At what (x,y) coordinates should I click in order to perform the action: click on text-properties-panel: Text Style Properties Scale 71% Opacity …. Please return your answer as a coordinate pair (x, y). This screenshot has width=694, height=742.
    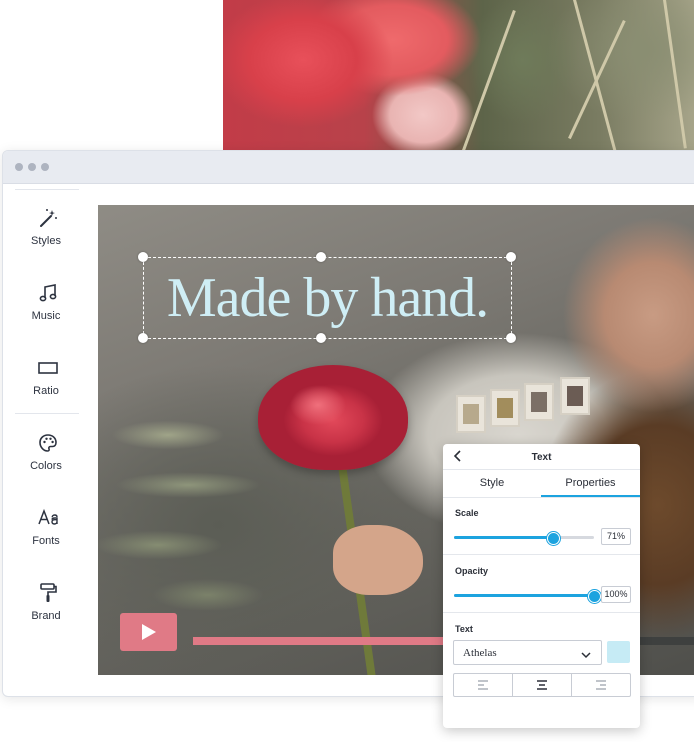
    Looking at the image, I should click on (541, 586).